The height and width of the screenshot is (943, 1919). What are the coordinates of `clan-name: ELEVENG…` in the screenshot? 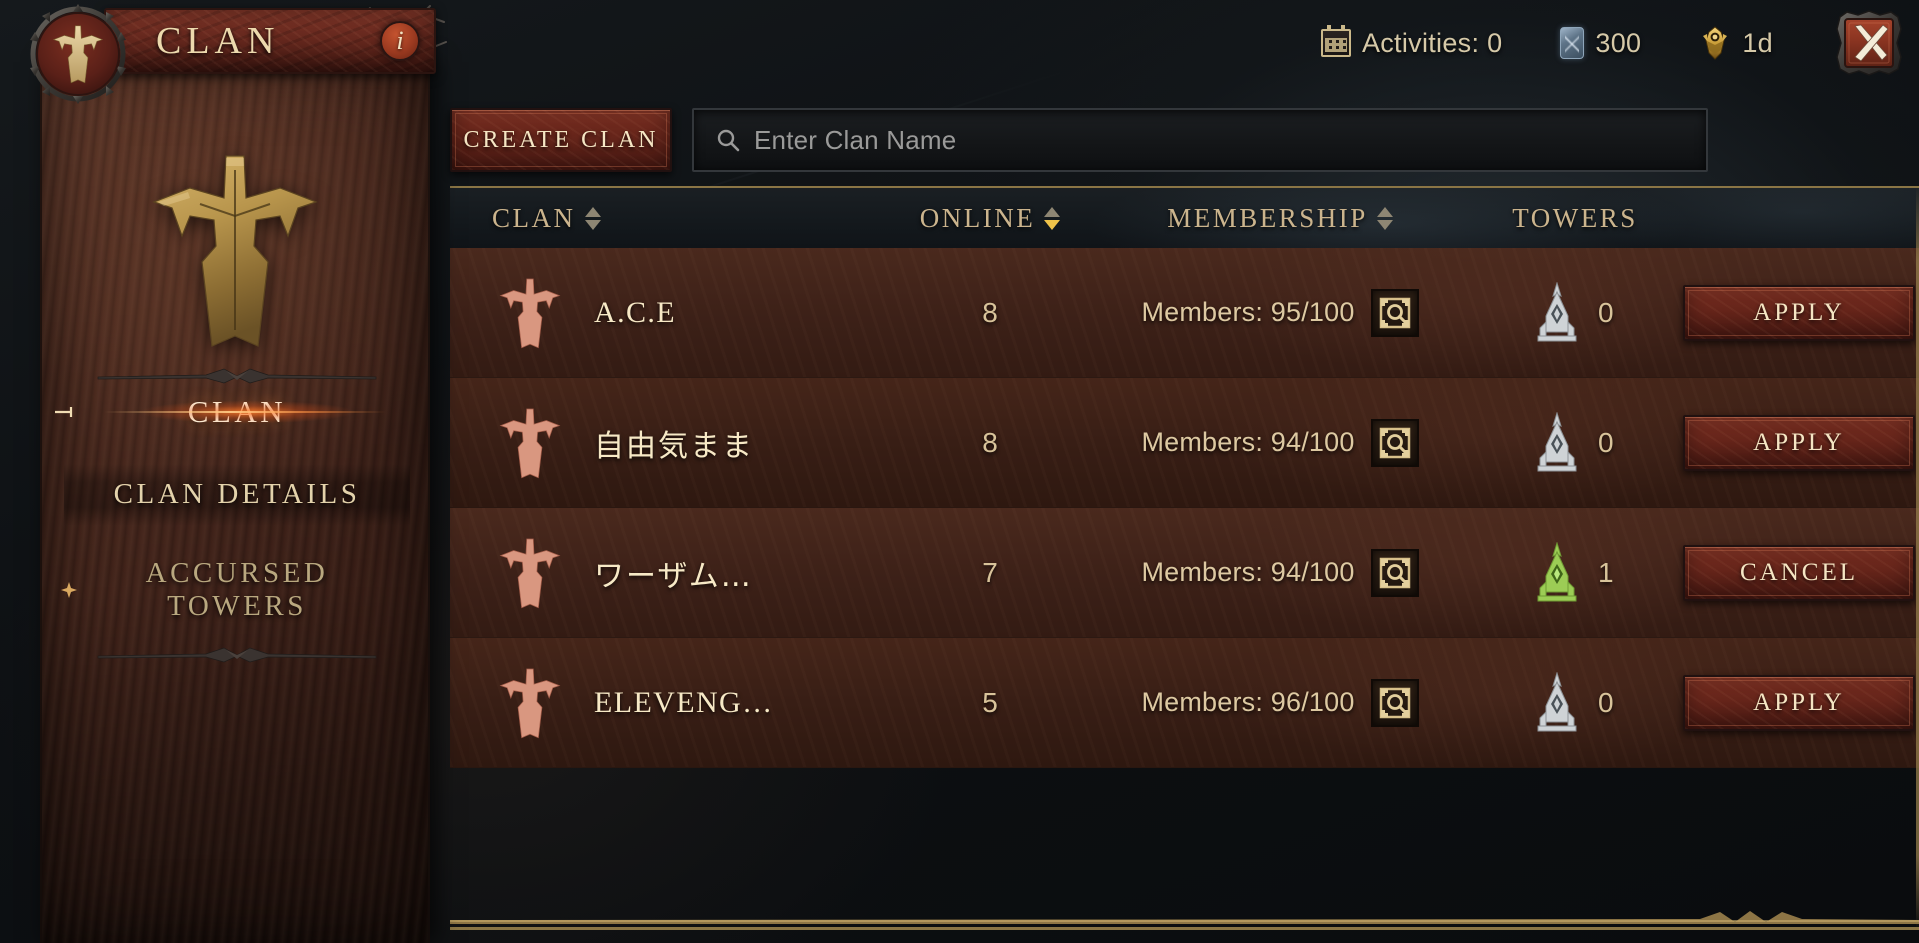 It's located at (684, 702).